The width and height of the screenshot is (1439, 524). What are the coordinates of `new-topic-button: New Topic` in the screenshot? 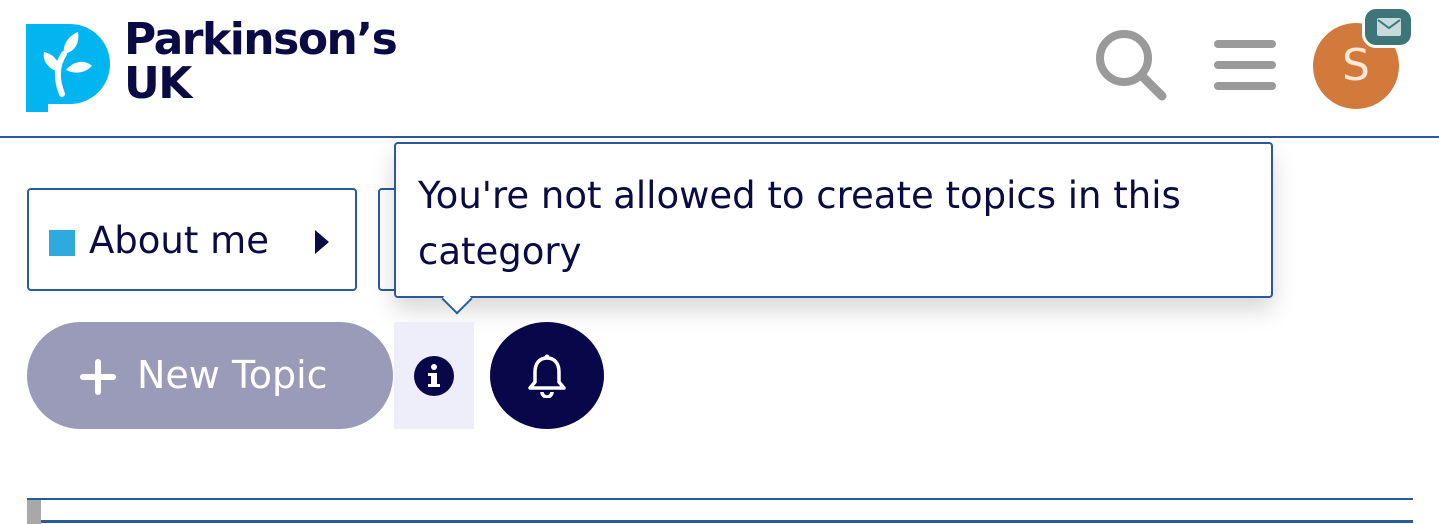 It's located at (210, 375).